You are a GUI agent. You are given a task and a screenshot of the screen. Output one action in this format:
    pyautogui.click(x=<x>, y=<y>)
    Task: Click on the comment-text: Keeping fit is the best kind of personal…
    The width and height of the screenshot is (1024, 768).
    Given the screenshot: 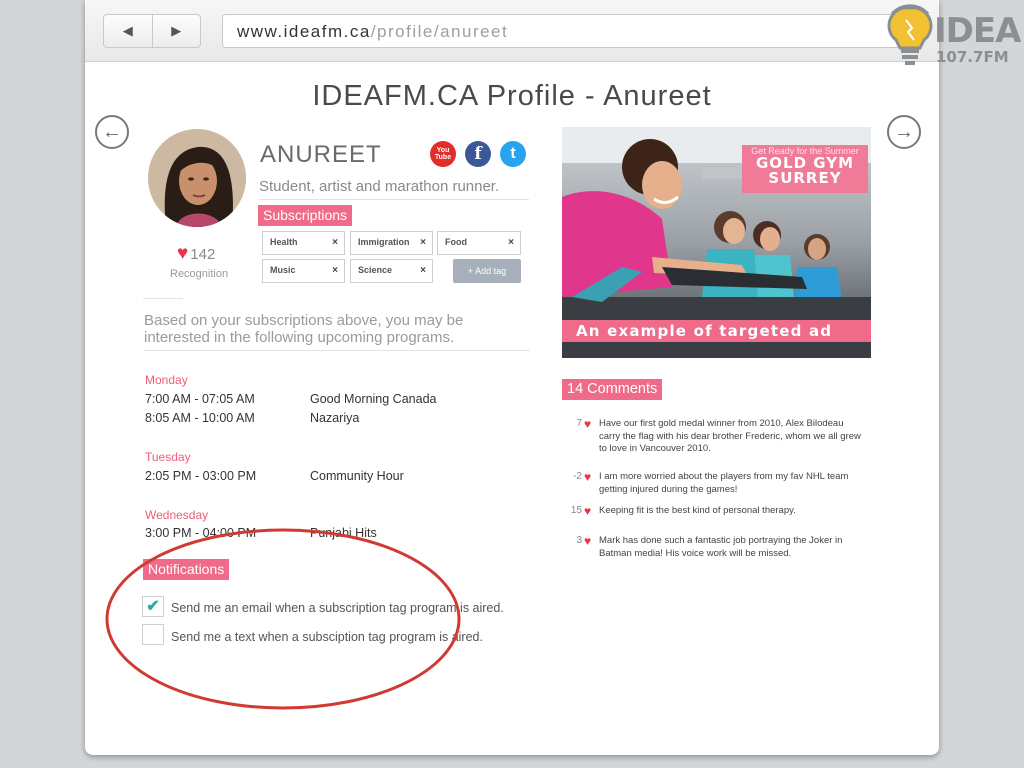 What is the action you would take?
    pyautogui.click(x=697, y=510)
    